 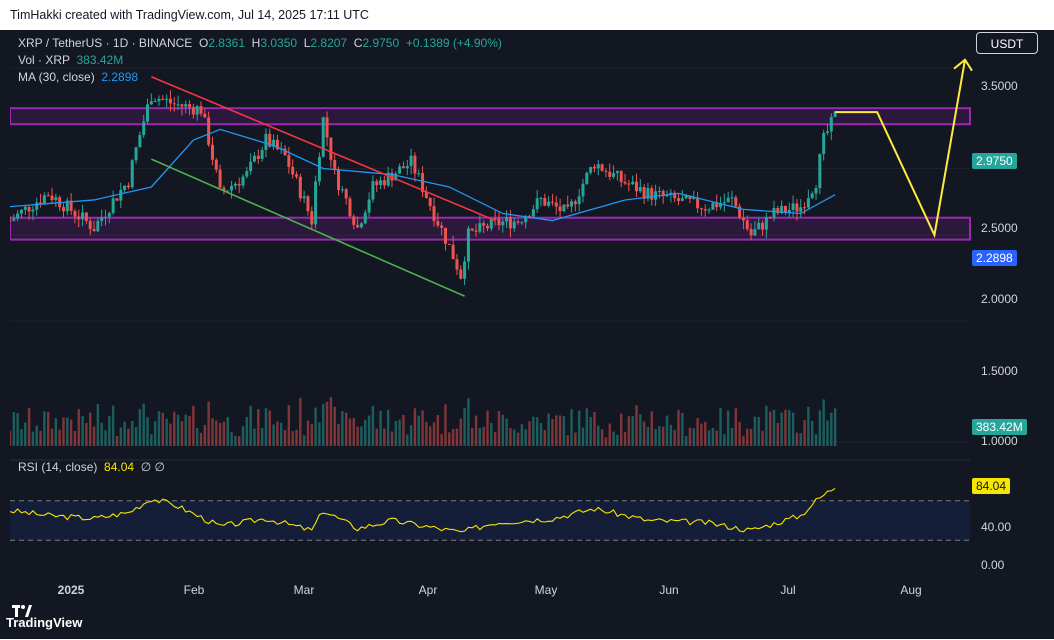 What do you see at coordinates (105, 43) in the screenshot?
I see `symbol-title: XRP / TetherUS · 1D · BINANCE` at bounding box center [105, 43].